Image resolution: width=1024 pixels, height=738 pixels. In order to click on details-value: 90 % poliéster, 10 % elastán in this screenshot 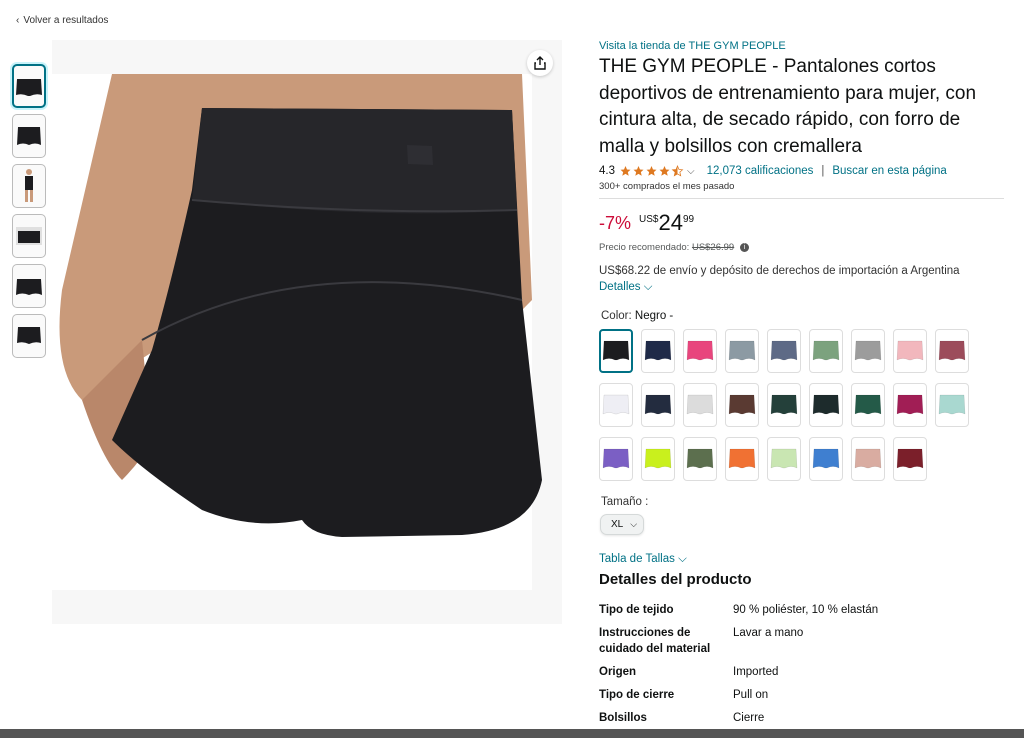, I will do `click(806, 610)`.